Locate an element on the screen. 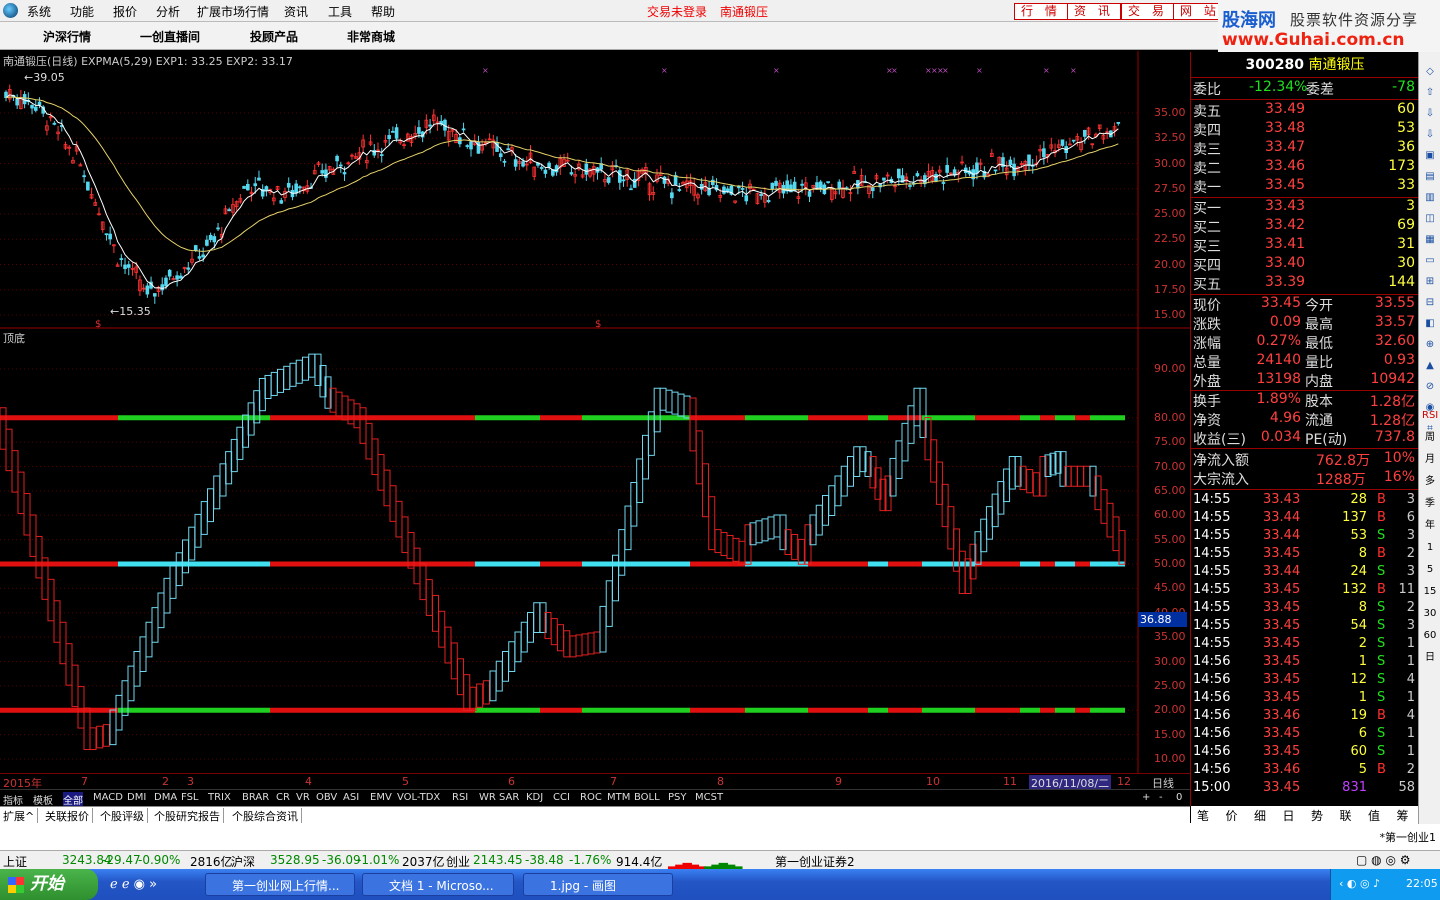  period-tool: 30 is located at coordinates (1430, 614).